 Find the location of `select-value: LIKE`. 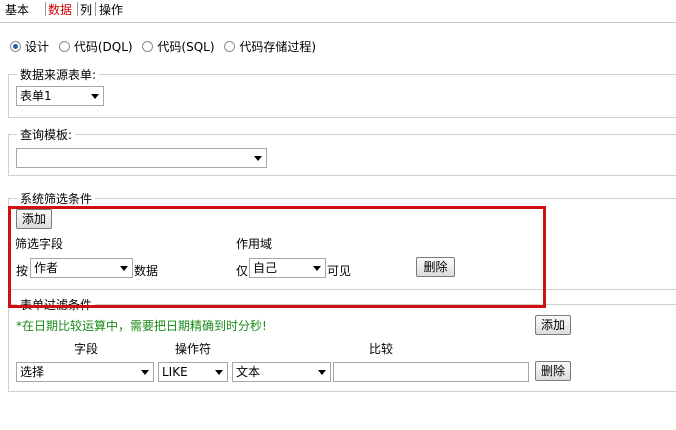

select-value: LIKE is located at coordinates (175, 372).